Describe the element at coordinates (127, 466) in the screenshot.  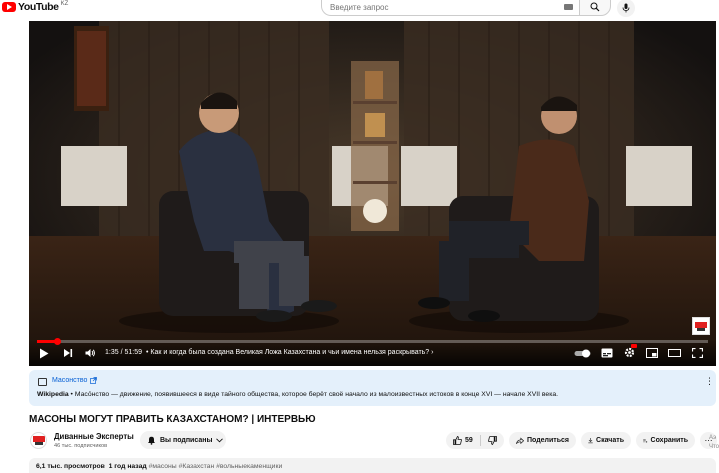
I see `upload-date: 1 год назад` at that location.